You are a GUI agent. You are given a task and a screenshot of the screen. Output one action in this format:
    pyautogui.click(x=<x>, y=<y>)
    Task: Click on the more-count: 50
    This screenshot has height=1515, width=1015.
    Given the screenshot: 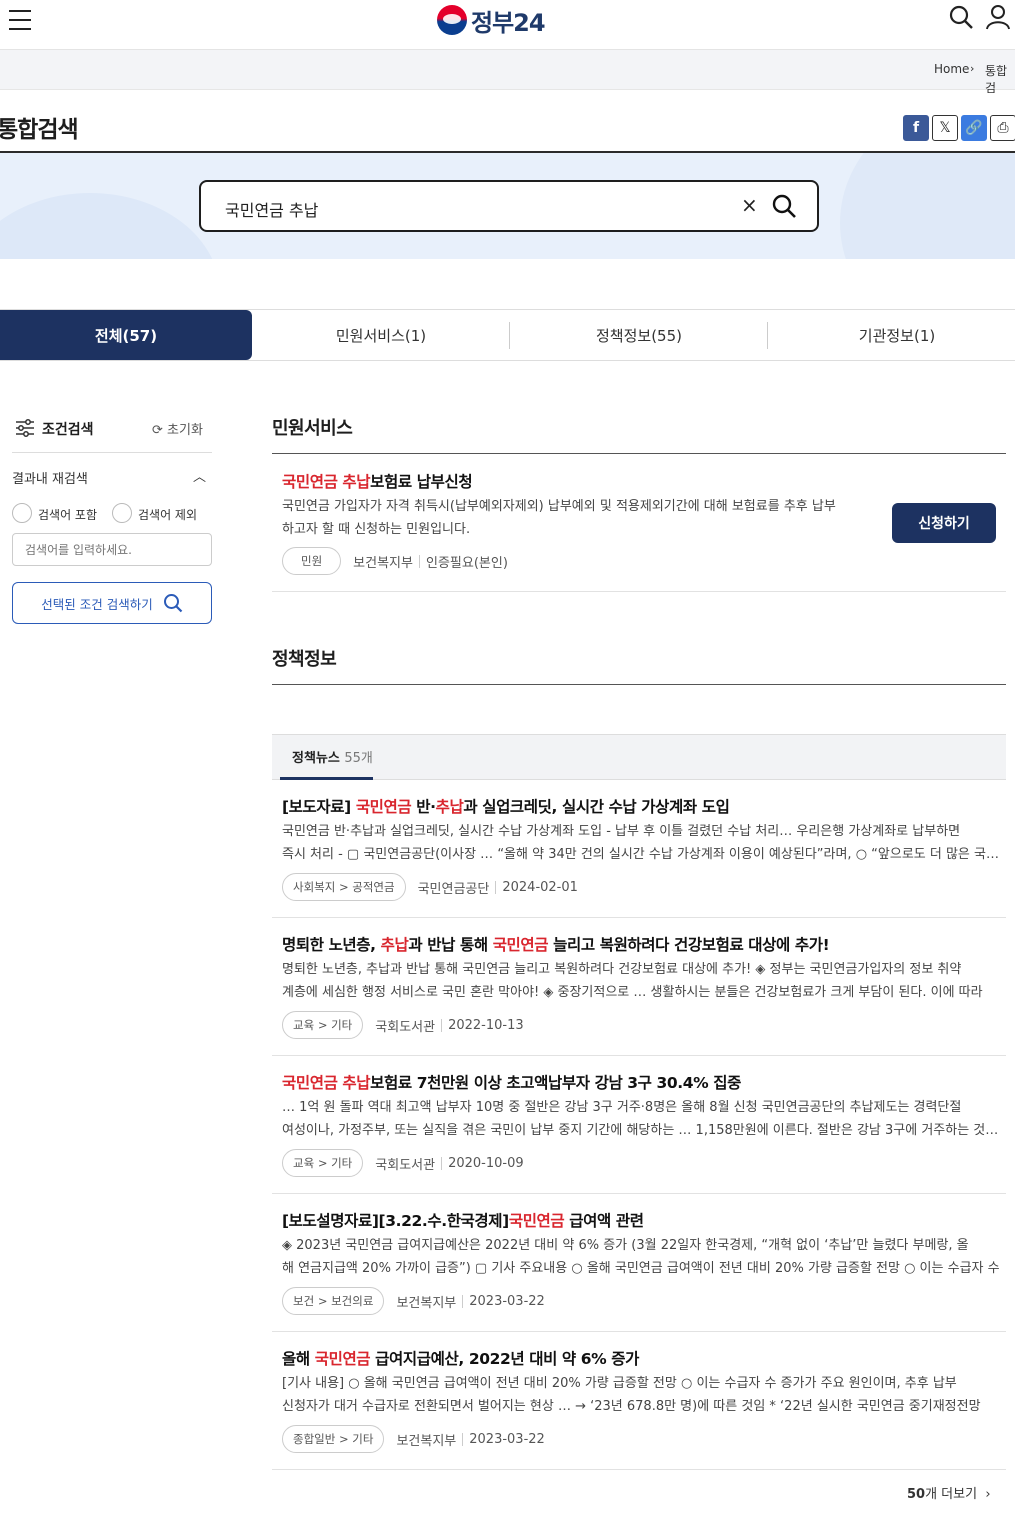 What is the action you would take?
    pyautogui.click(x=916, y=1494)
    